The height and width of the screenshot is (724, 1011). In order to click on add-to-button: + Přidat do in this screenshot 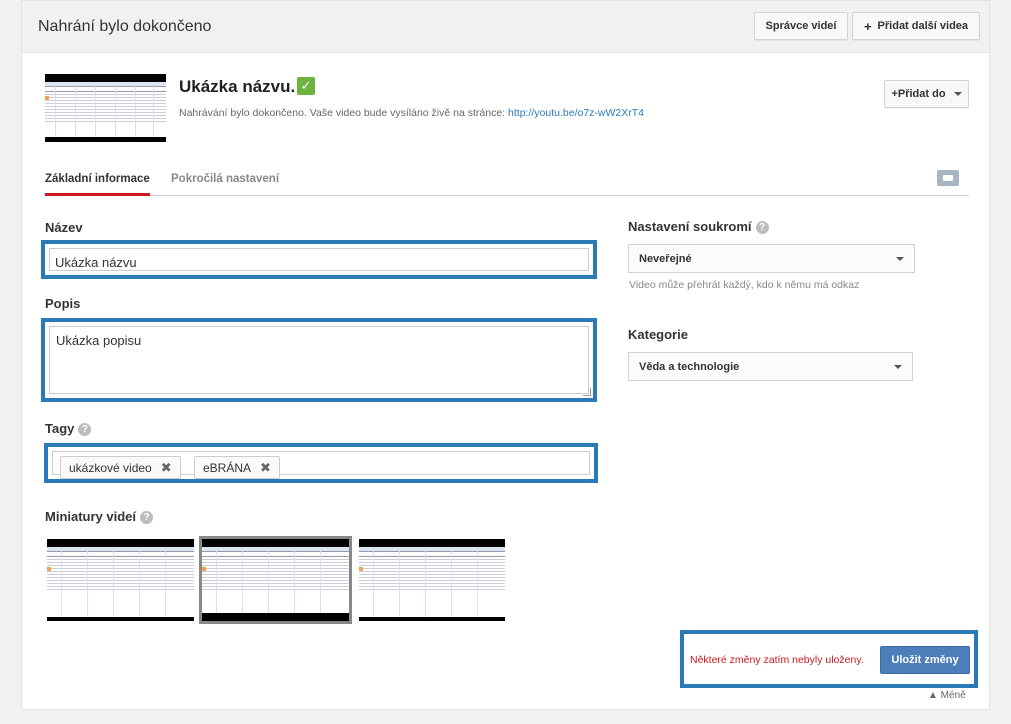, I will do `click(926, 94)`.